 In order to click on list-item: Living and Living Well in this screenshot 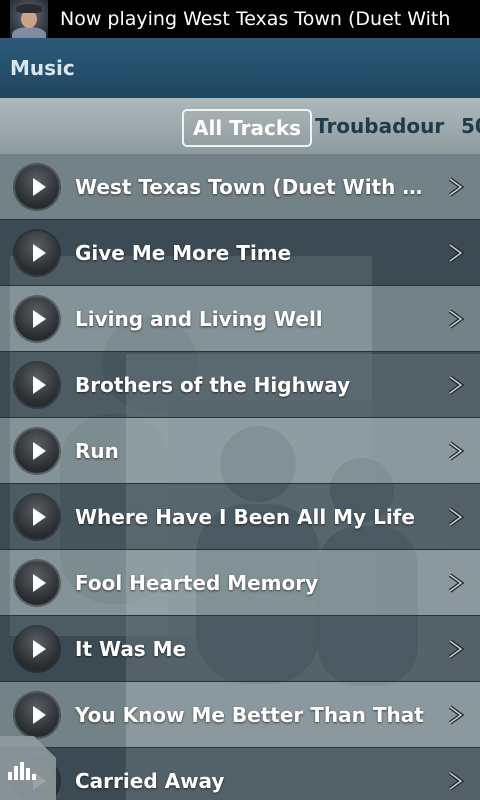, I will do `click(240, 319)`.